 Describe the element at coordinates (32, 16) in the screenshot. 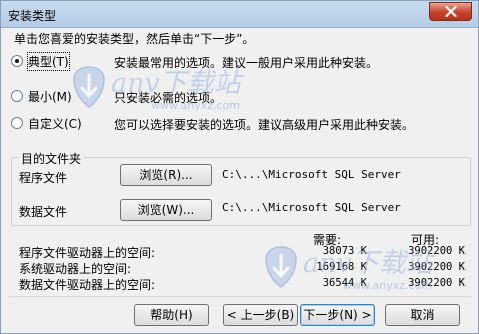

I see `window-title: 安装类型` at that location.